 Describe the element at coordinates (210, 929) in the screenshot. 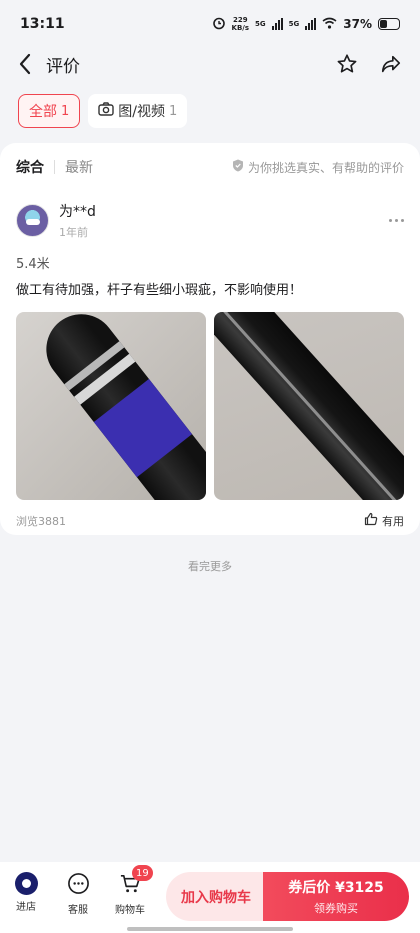

I see `home-indicator` at that location.